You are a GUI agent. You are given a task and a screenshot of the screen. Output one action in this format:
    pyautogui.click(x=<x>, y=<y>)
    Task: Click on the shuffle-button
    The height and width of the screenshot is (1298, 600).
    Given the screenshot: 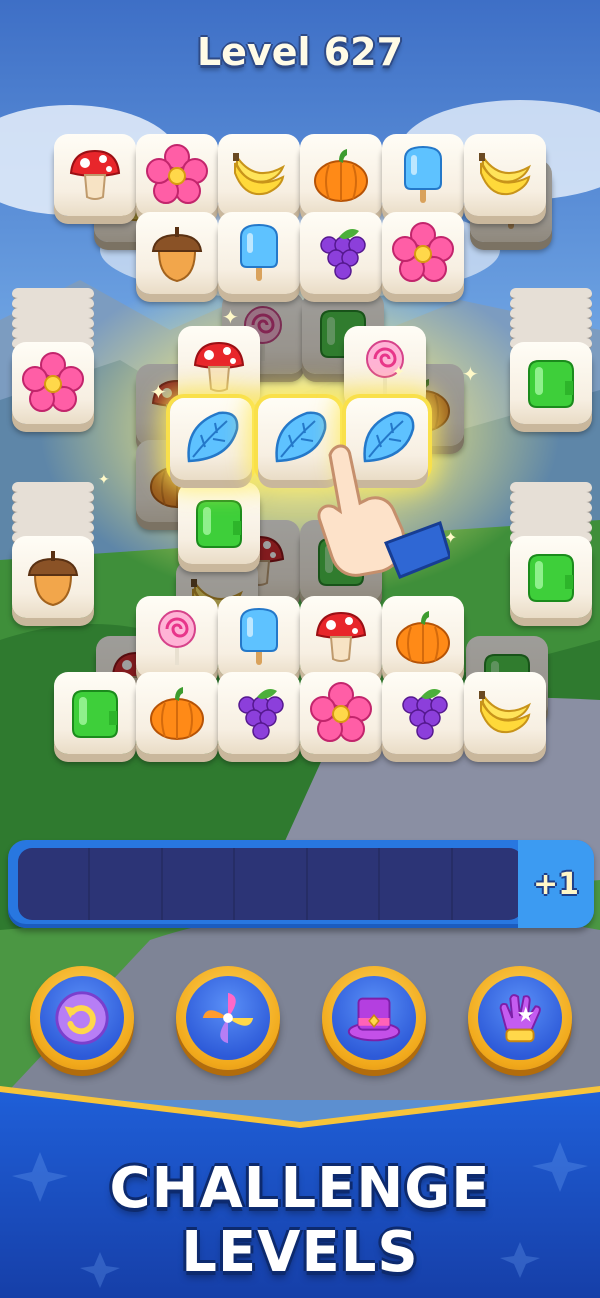 What is the action you would take?
    pyautogui.click(x=228, y=1018)
    